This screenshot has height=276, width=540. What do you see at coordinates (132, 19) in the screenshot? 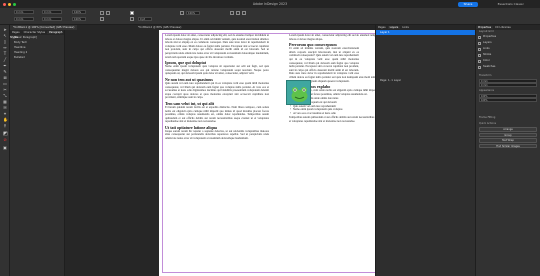
I see `stroke-swatch-icon` at bounding box center [132, 19].